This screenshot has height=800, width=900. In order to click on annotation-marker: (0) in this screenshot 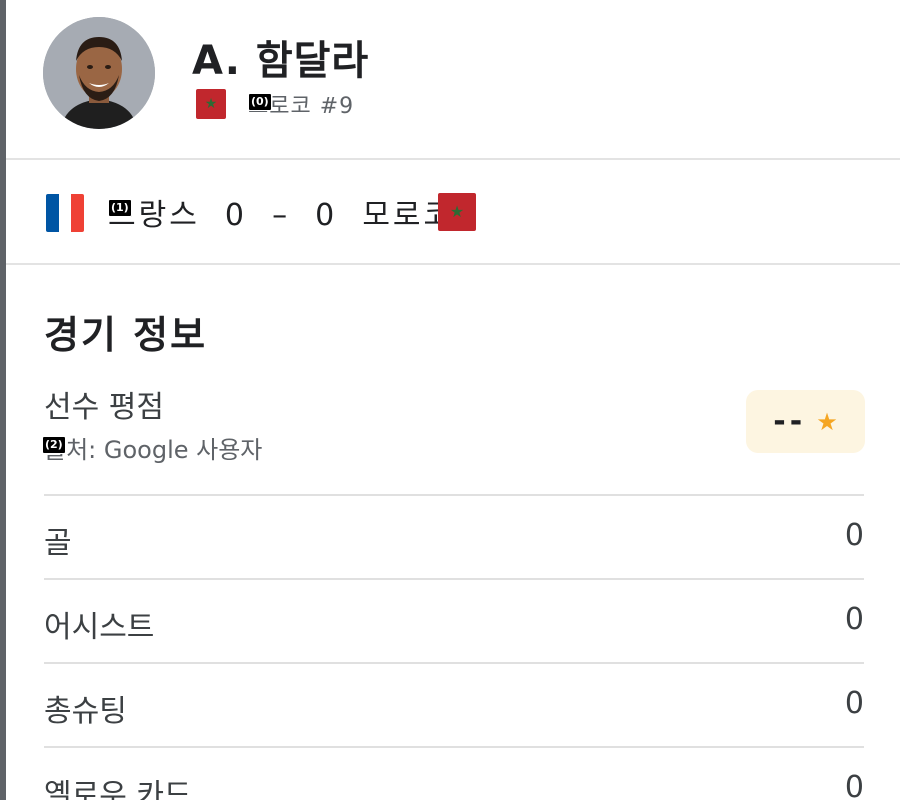, I will do `click(260, 102)`.